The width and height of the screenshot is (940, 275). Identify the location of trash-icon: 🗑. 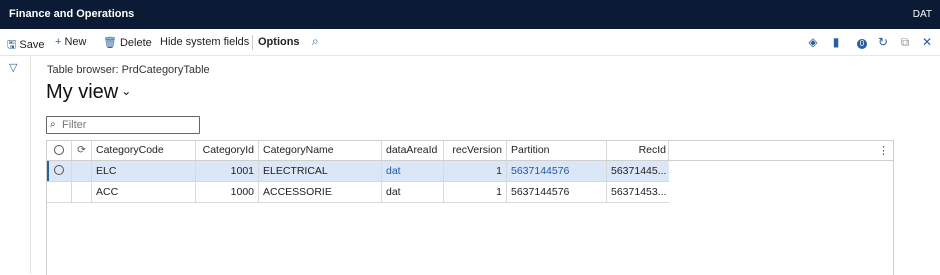
(110, 43).